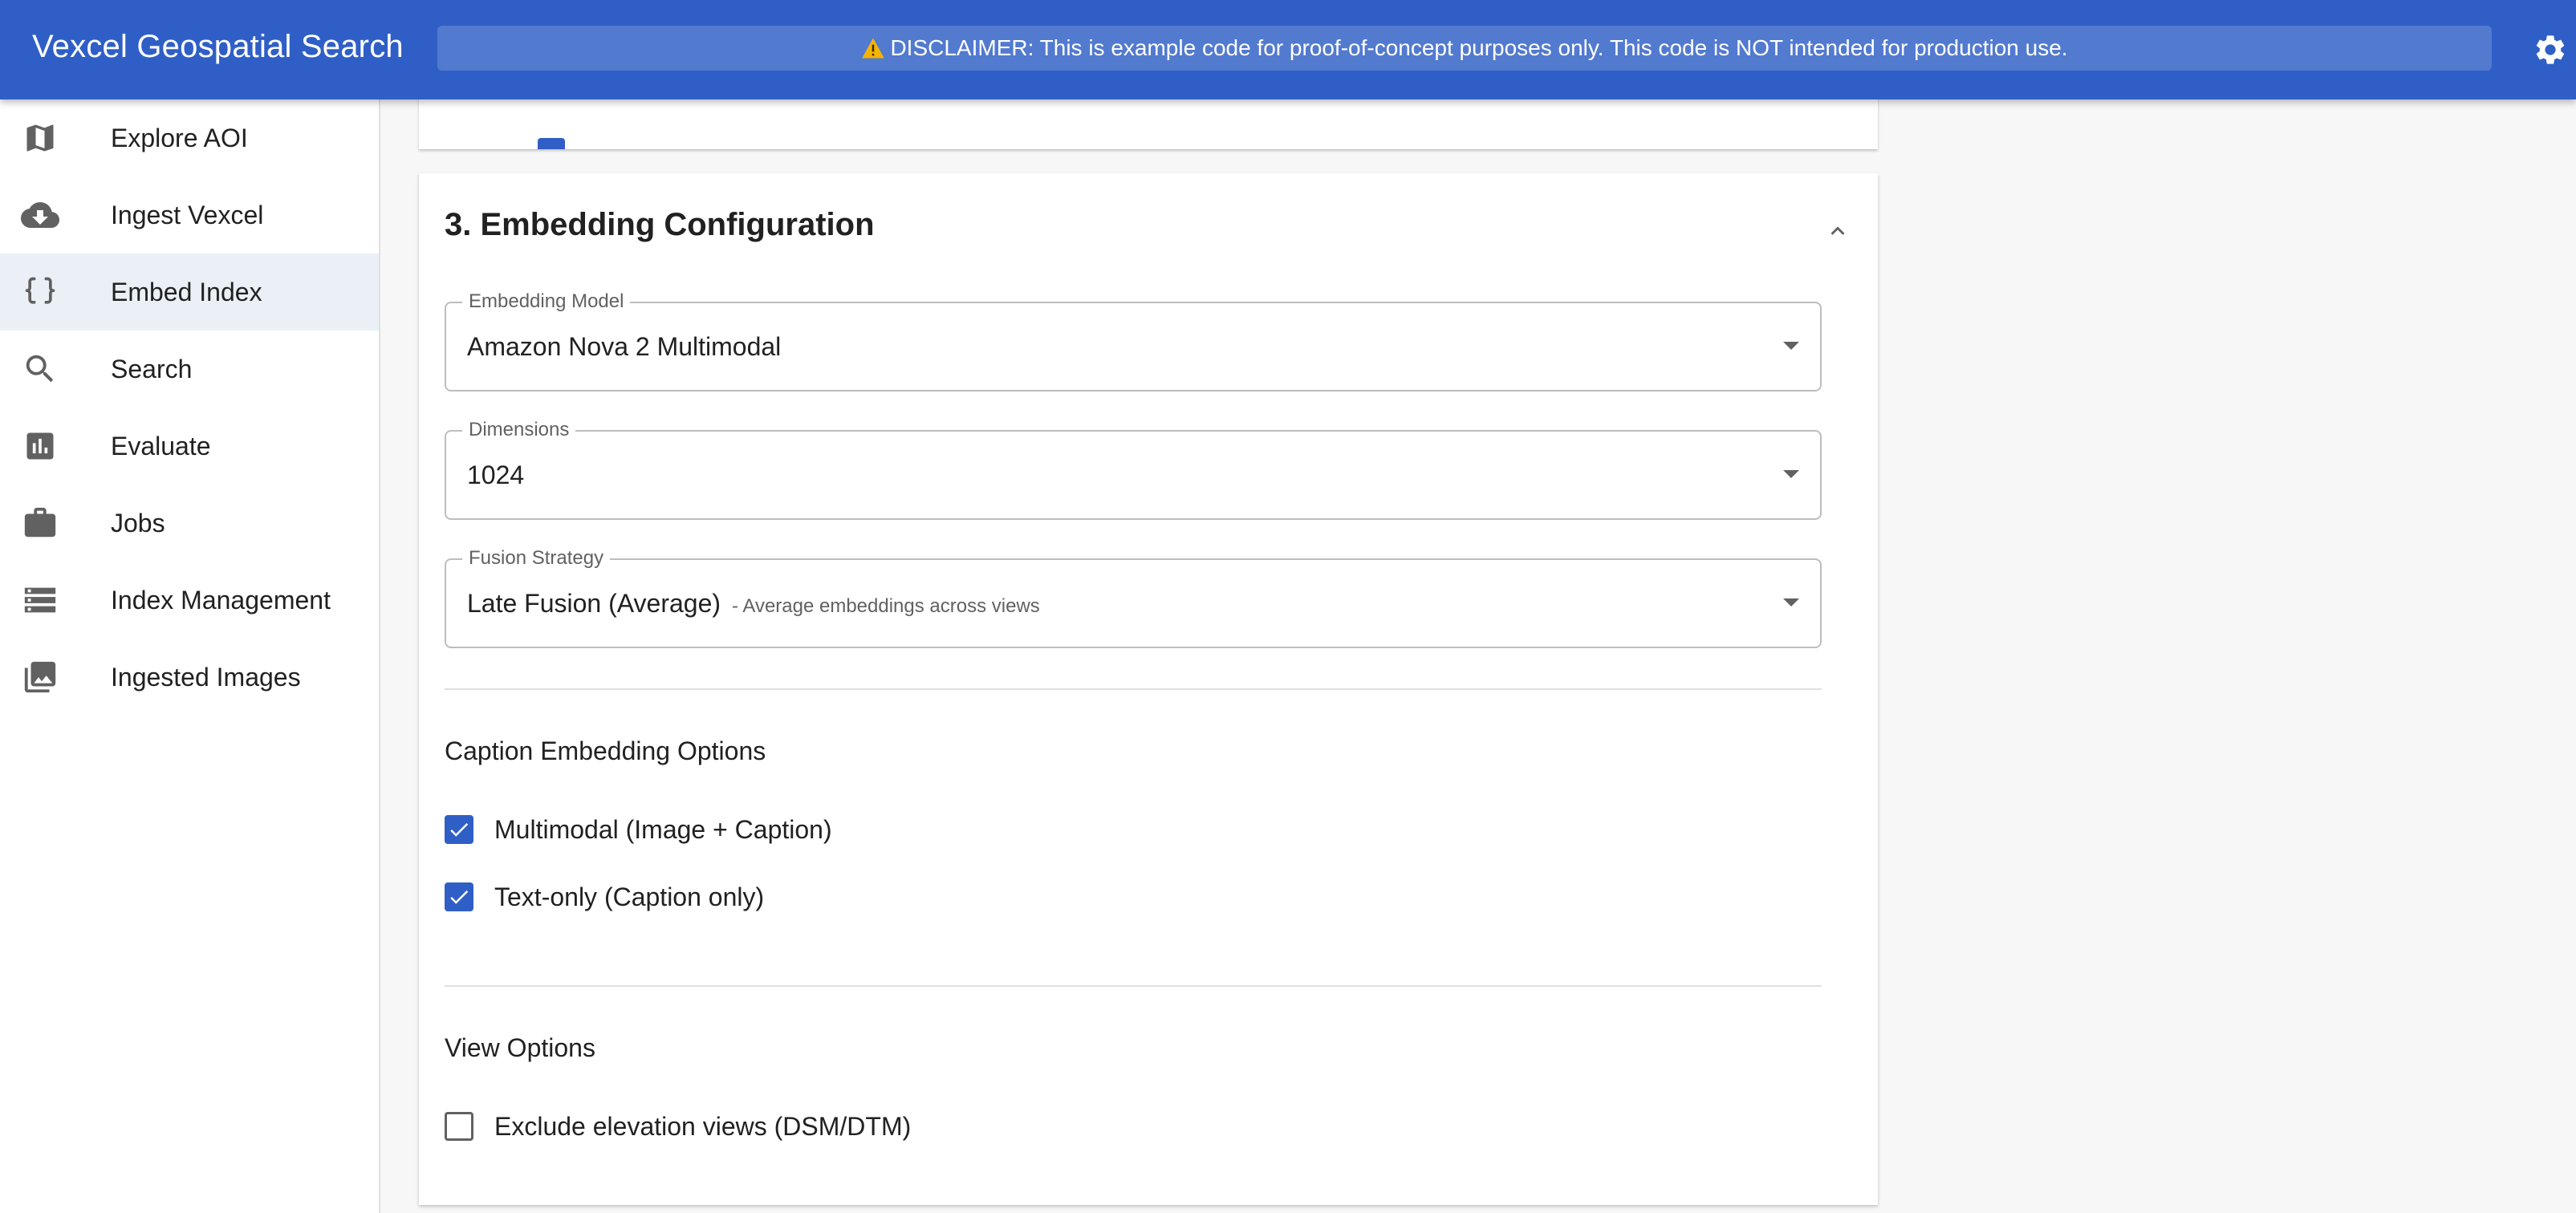 The width and height of the screenshot is (2576, 1213). Describe the element at coordinates (186, 291) in the screenshot. I see `sidebar-item-label: Embed Index` at that location.